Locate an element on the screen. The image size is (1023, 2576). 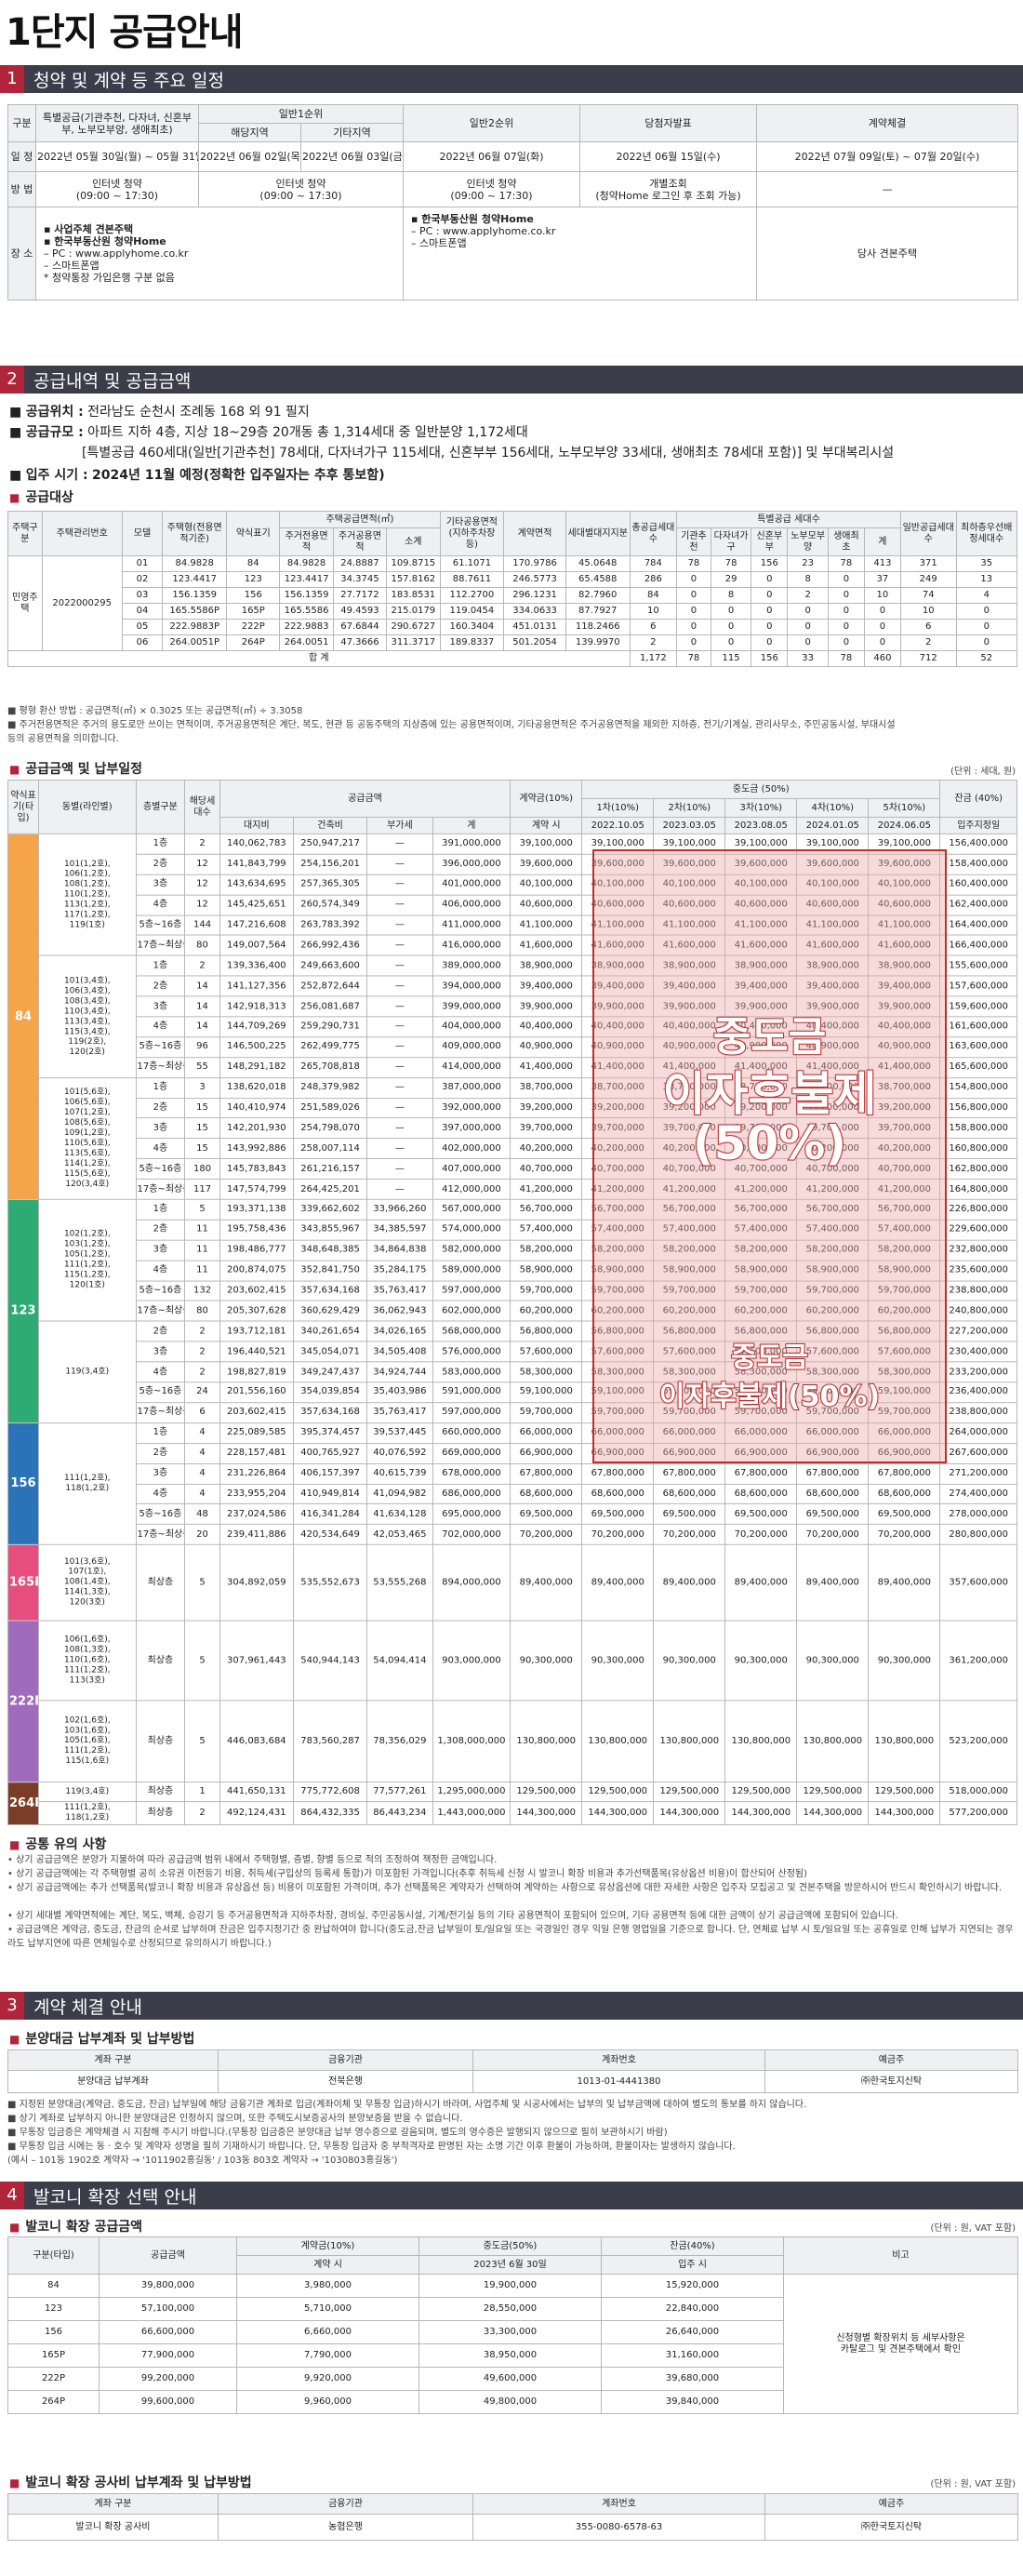
th-second: 일반2순위 is located at coordinates (492, 123).